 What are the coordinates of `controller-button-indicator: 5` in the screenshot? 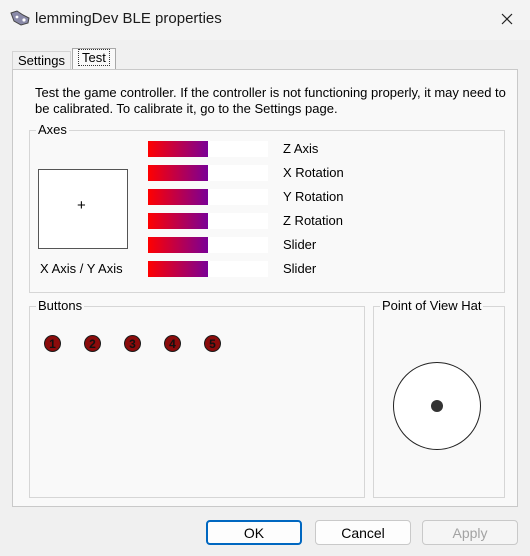 It's located at (212, 343).